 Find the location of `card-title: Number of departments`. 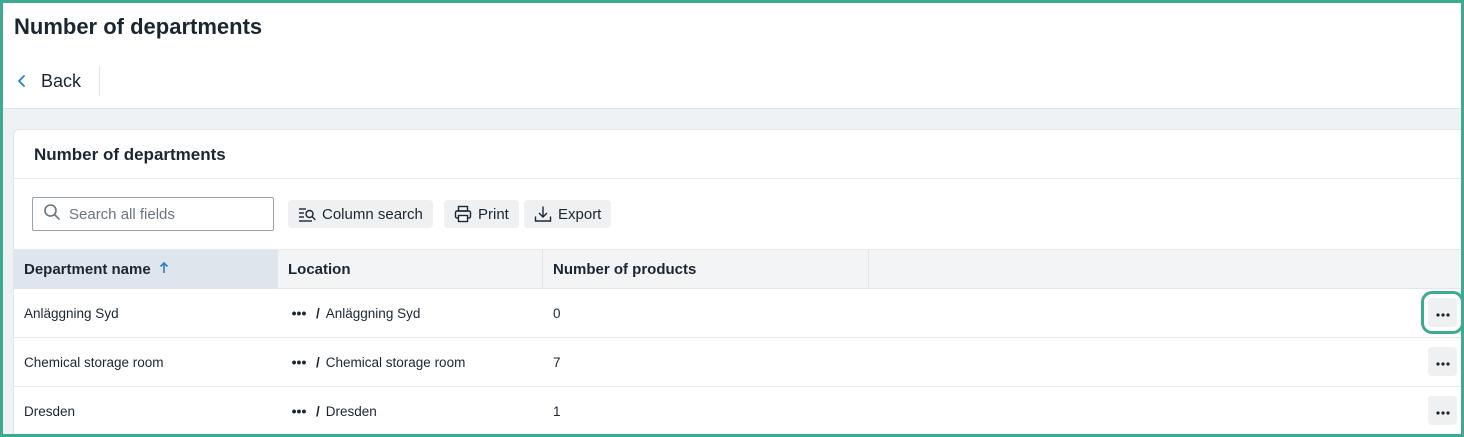

card-title: Number of departments is located at coordinates (130, 154).